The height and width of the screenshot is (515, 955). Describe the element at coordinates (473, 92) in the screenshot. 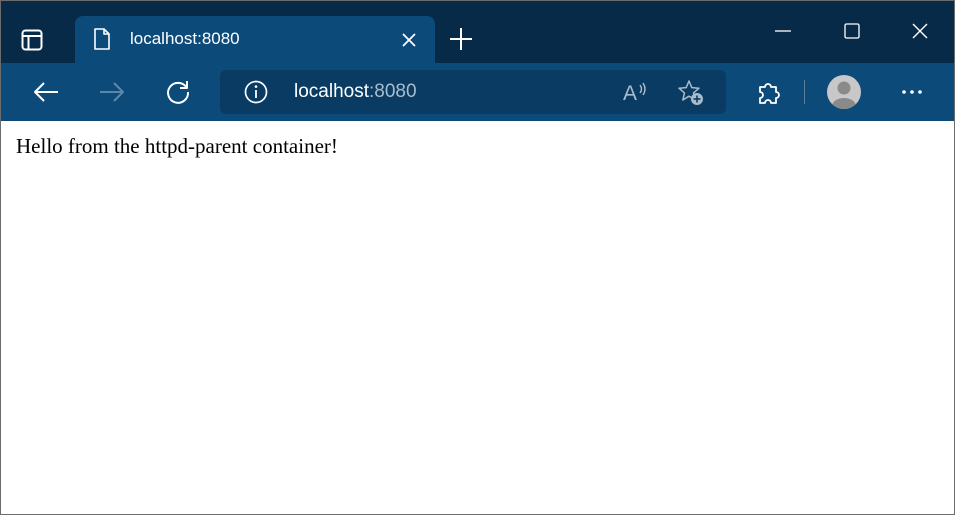

I see `address-bar: localhost:8080 A` at that location.